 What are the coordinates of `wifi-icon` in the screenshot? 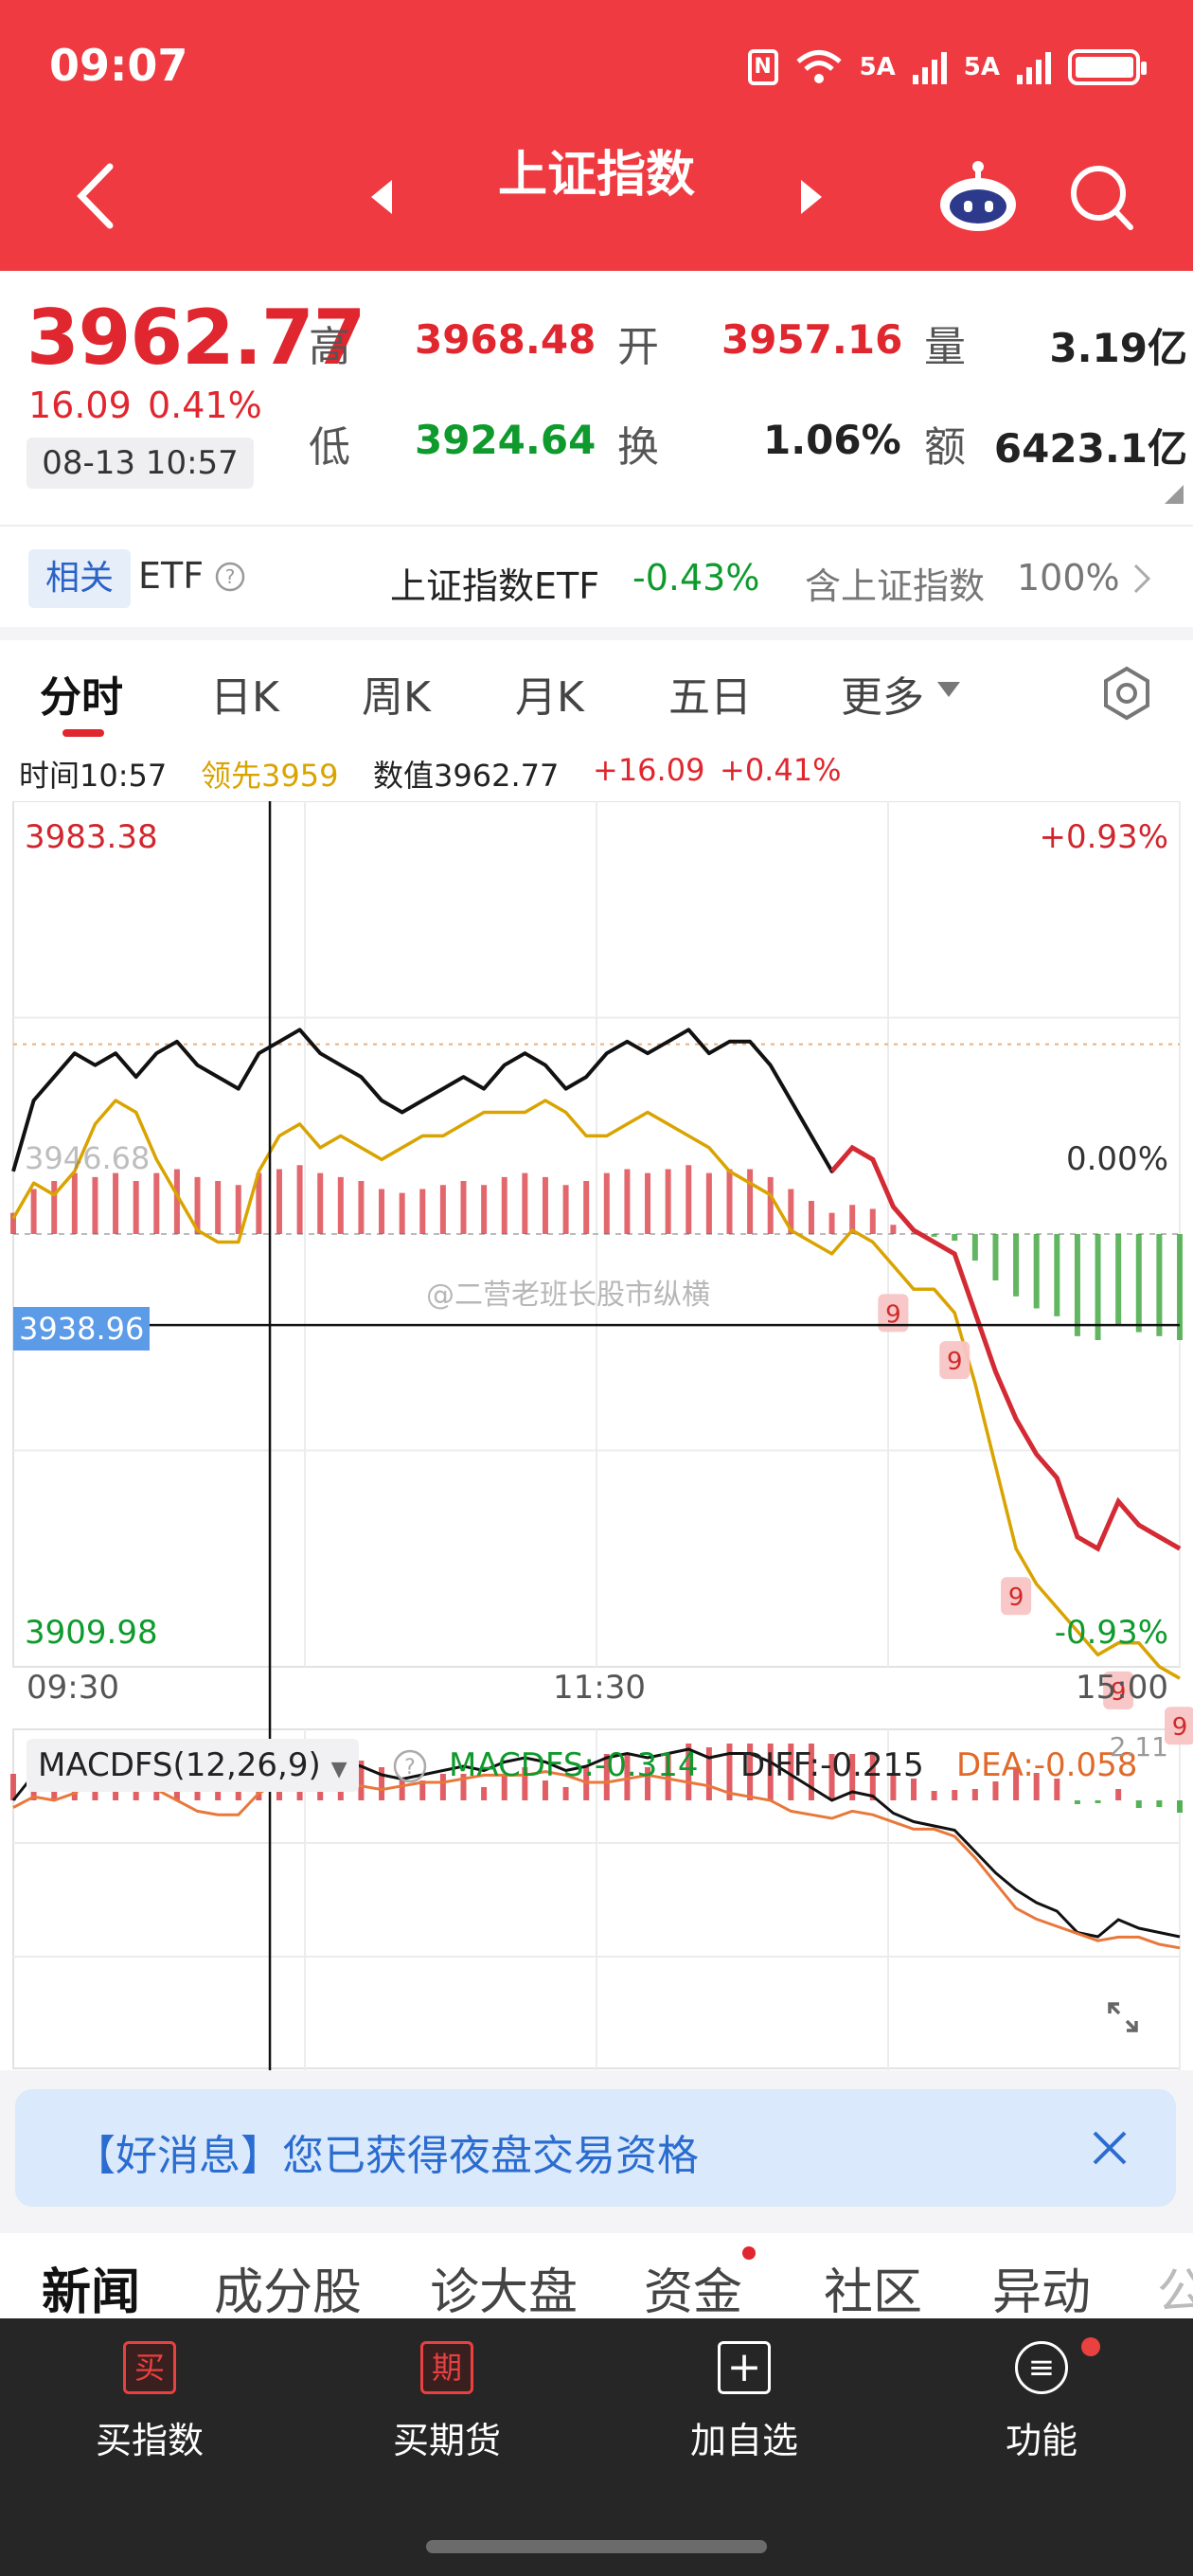 It's located at (818, 66).